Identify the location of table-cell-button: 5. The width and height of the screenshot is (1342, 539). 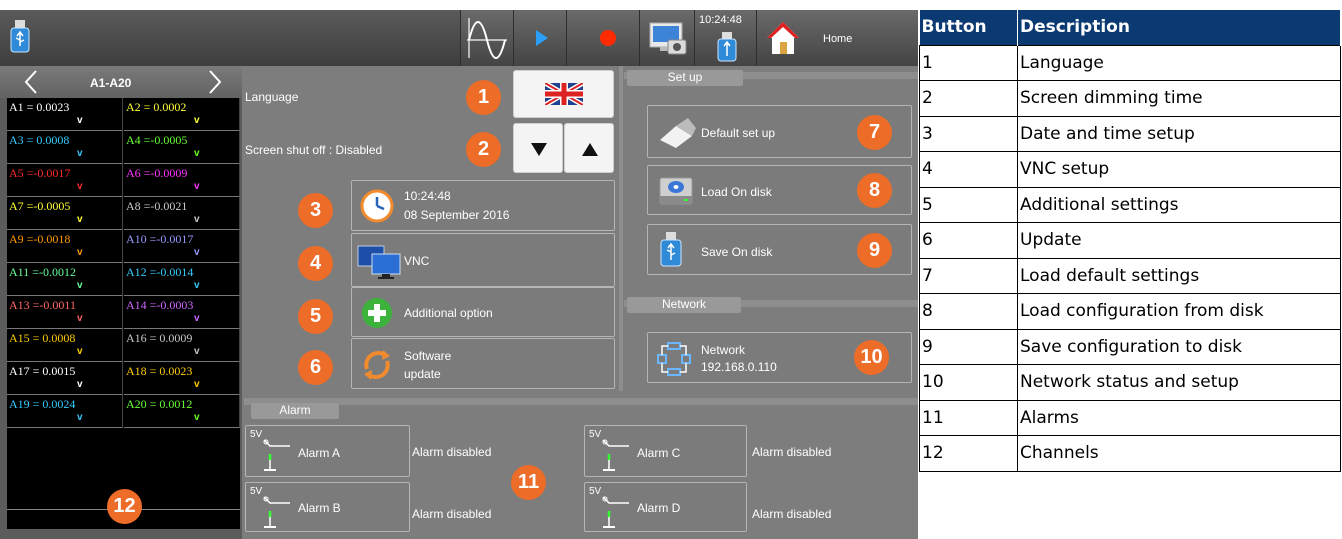
(968, 204).